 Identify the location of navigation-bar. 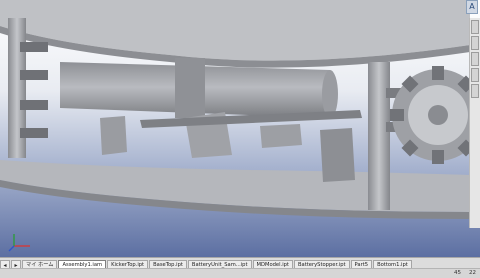
(474, 123).